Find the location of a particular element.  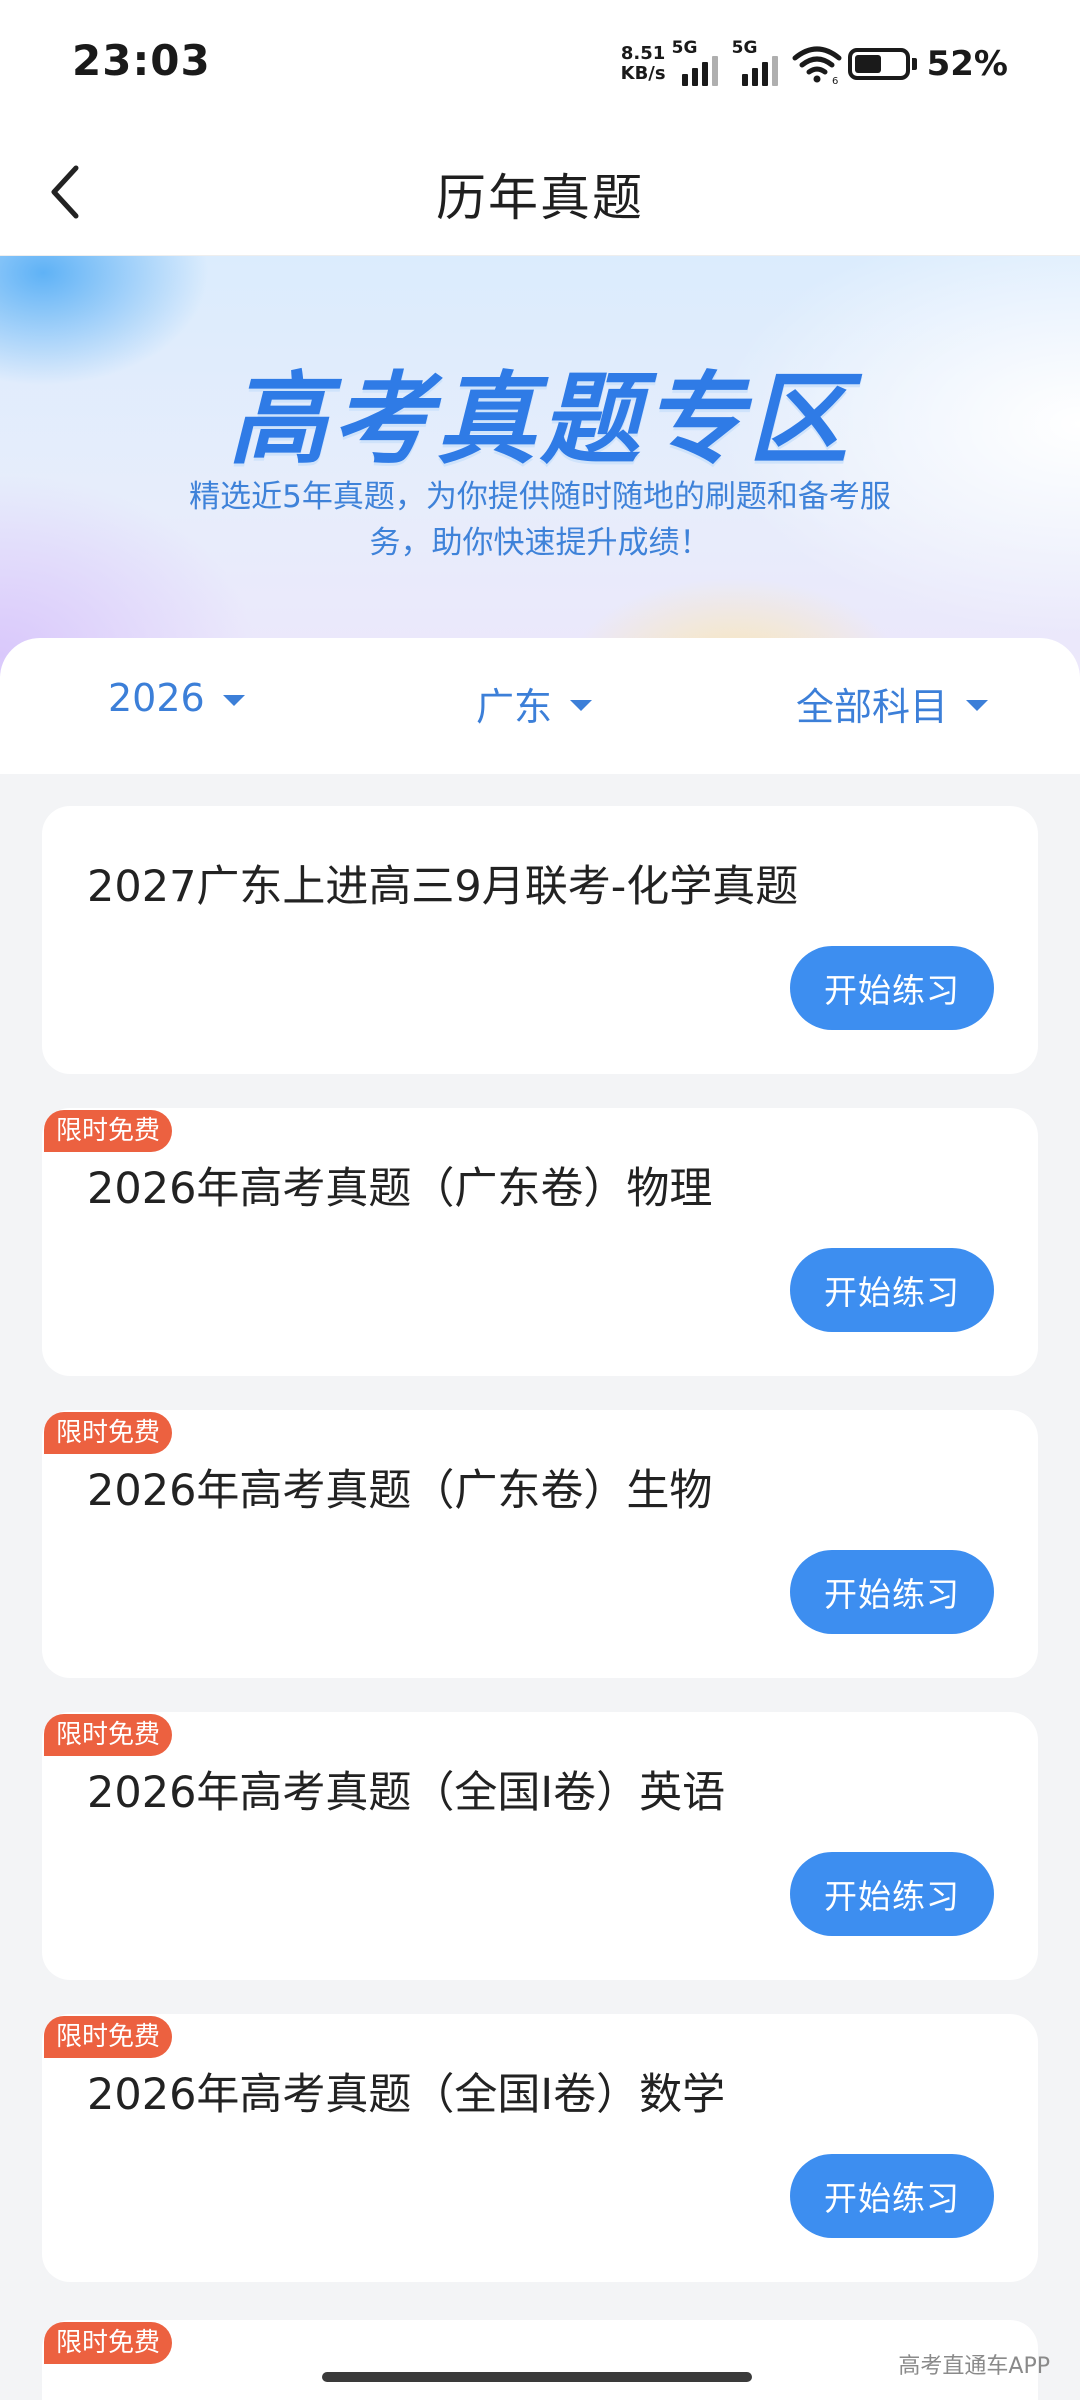

subject-filter-dropdown: 全部科目 is located at coordinates (892, 703).